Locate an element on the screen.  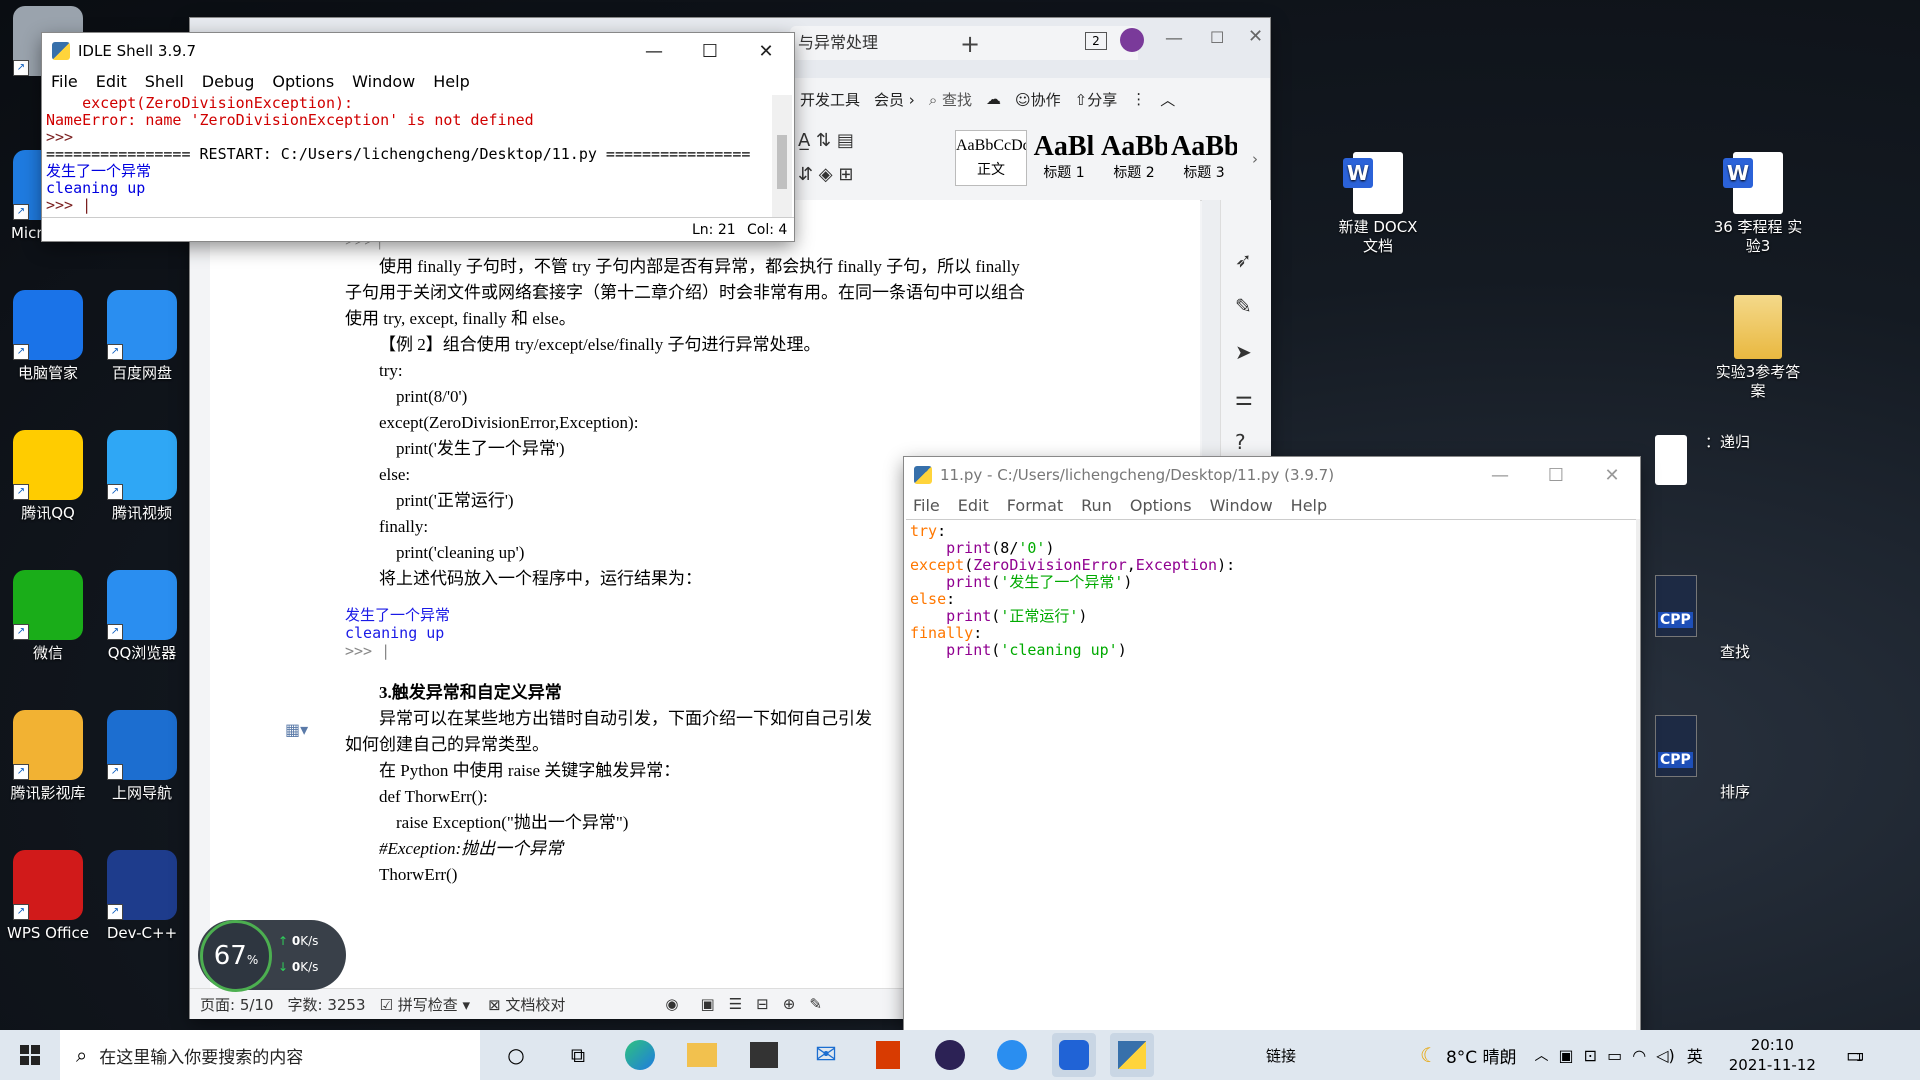
style-option: AaBl 标题 1 is located at coordinates (1064, 157).